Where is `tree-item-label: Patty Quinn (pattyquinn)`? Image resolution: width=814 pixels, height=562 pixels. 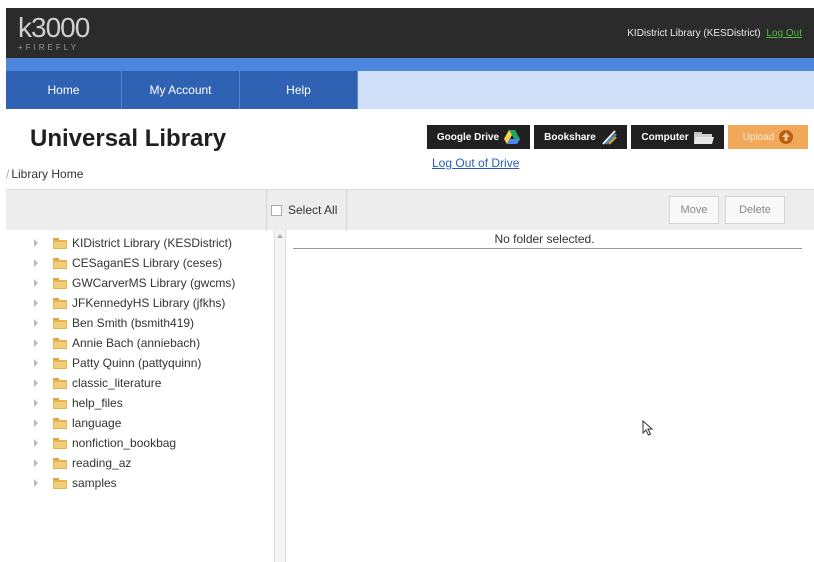
tree-item-label: Patty Quinn (pattyquinn) is located at coordinates (137, 363).